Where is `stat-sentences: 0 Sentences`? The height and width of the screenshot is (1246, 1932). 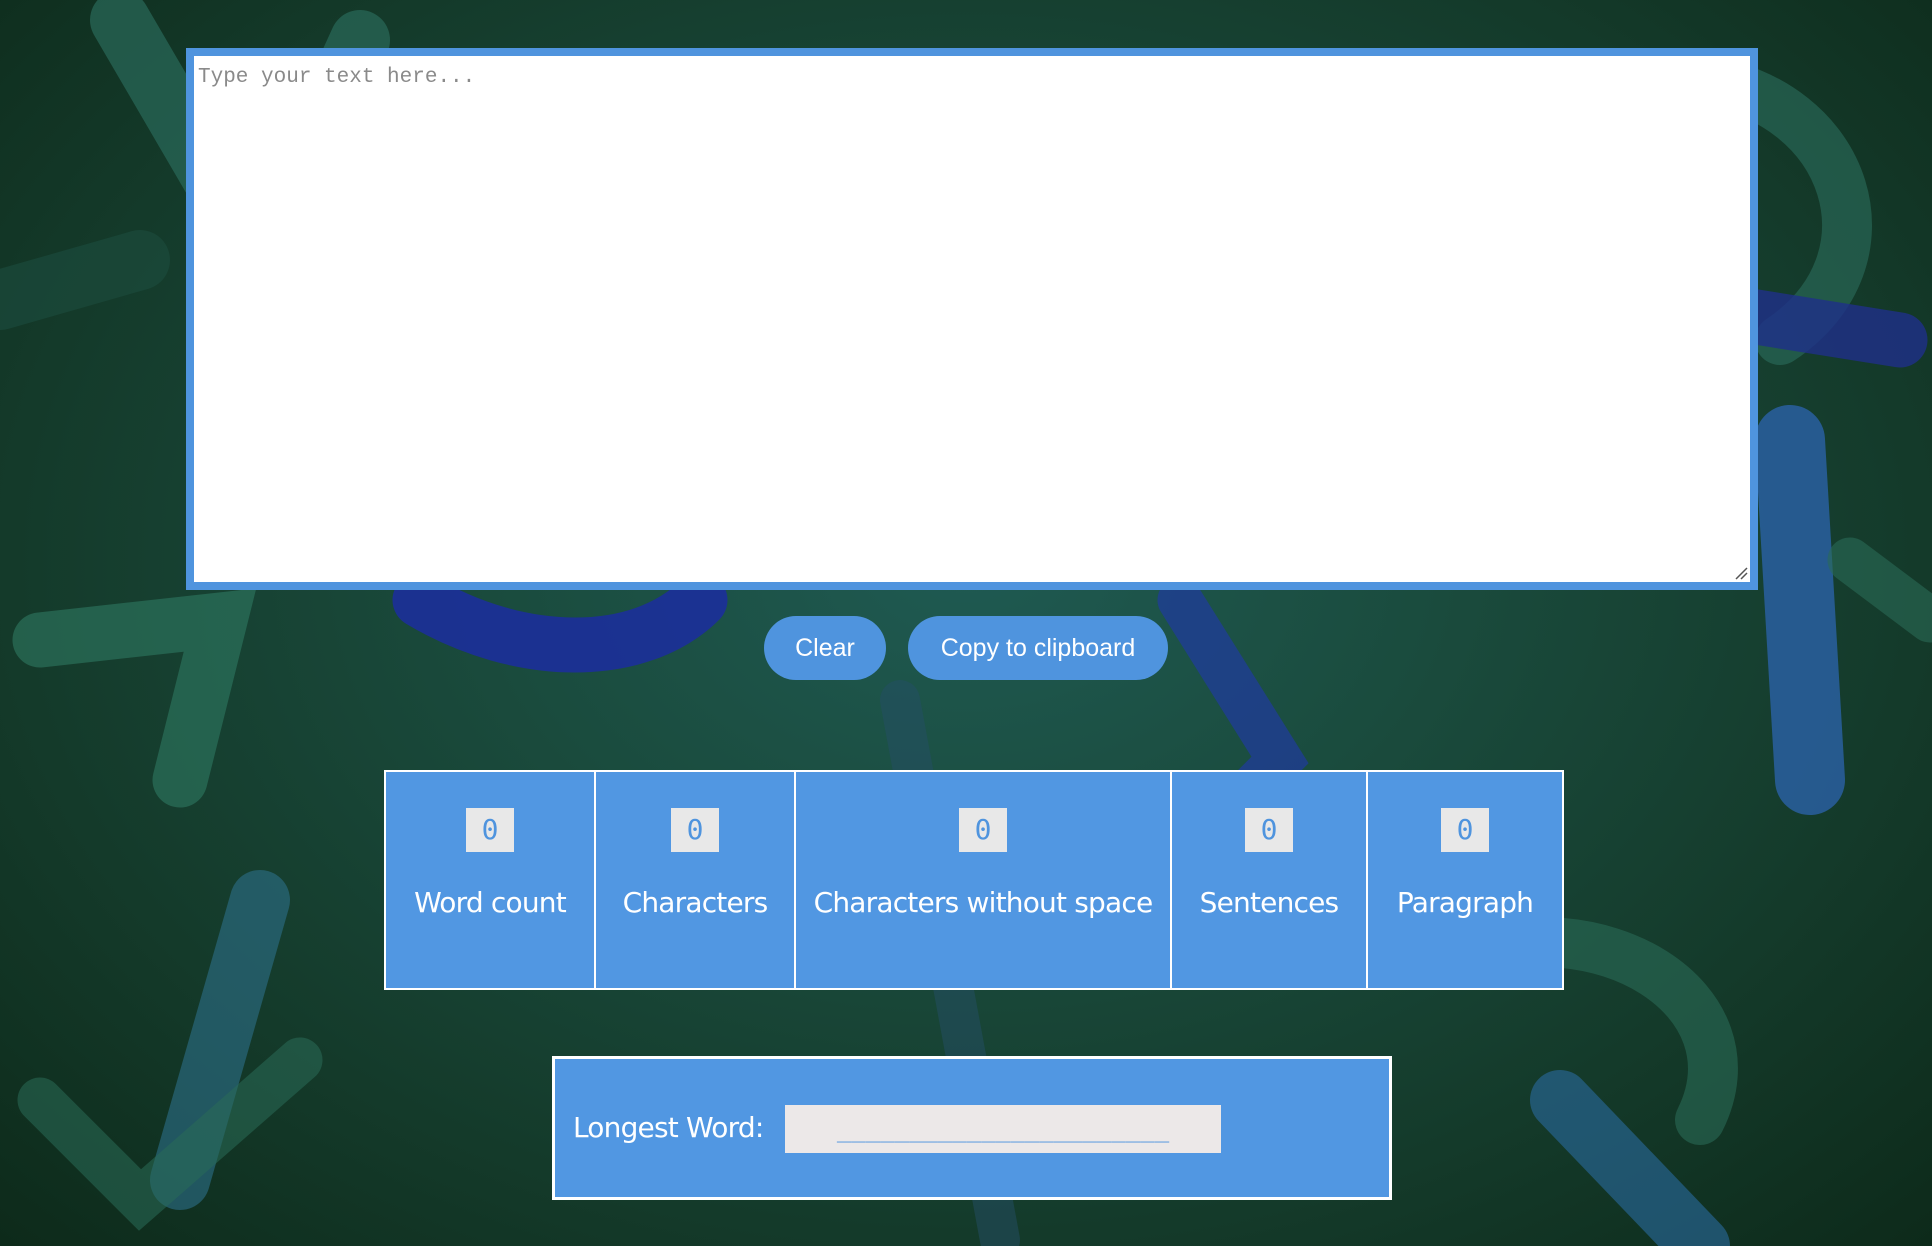 stat-sentences: 0 Sentences is located at coordinates (1269, 880).